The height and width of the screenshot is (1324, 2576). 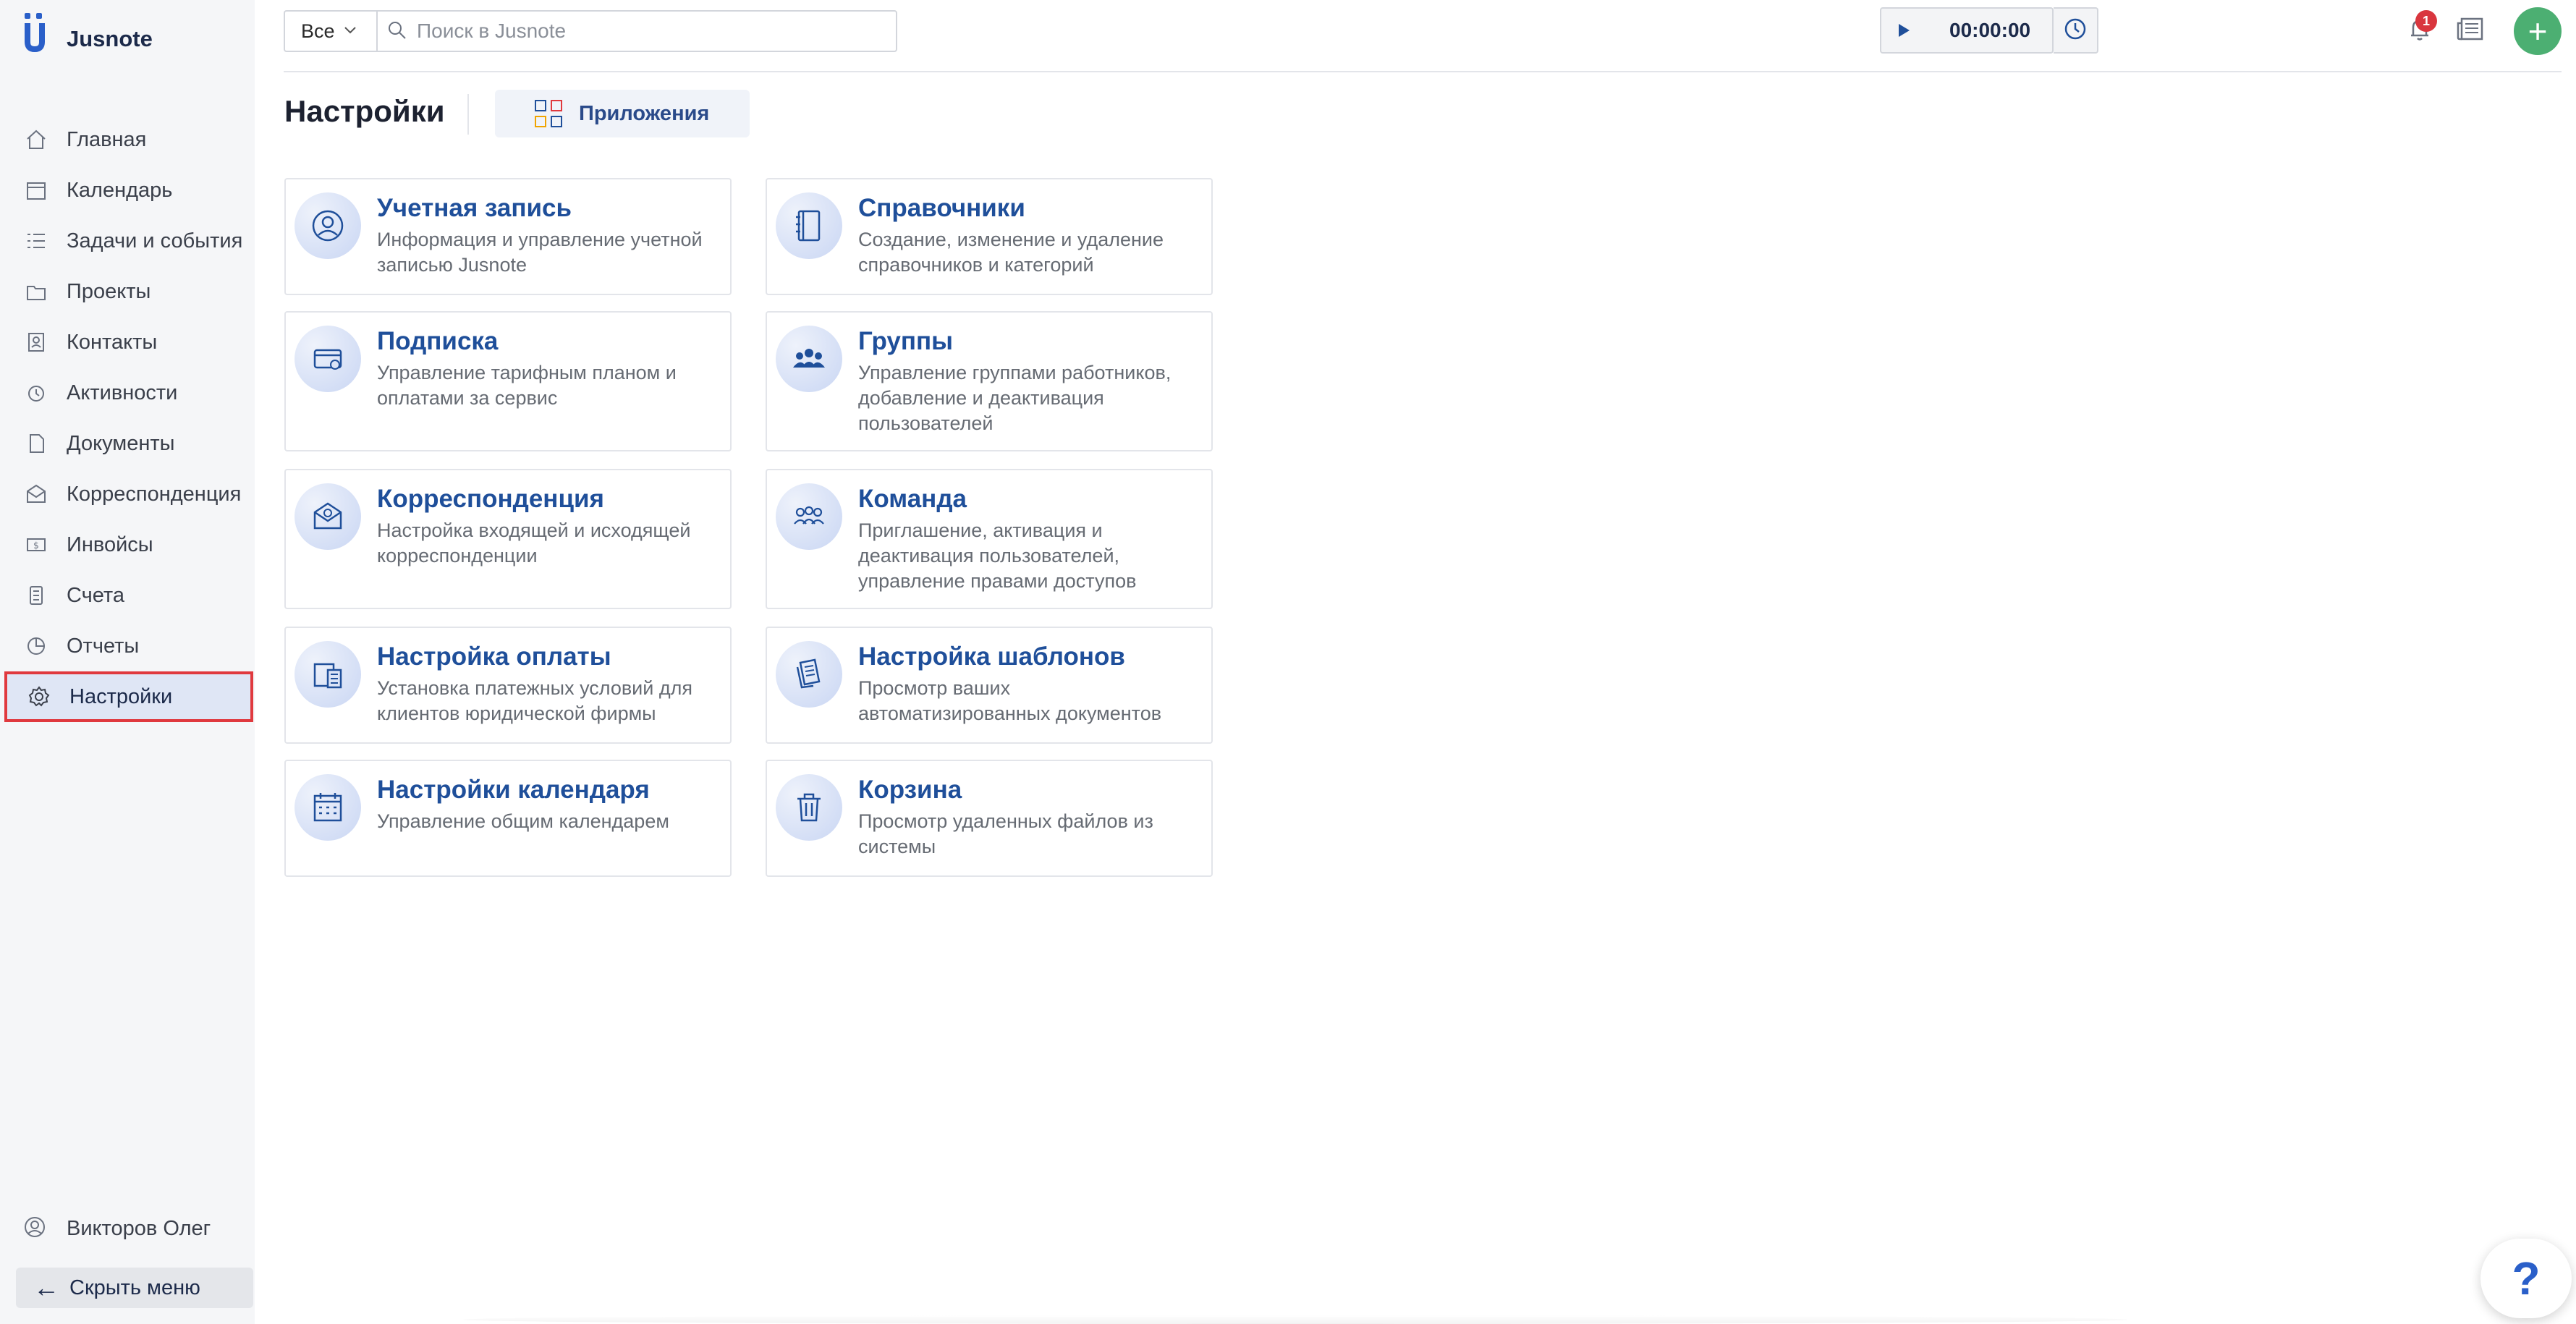 I want to click on newspaper-icon, so click(x=2470, y=31).